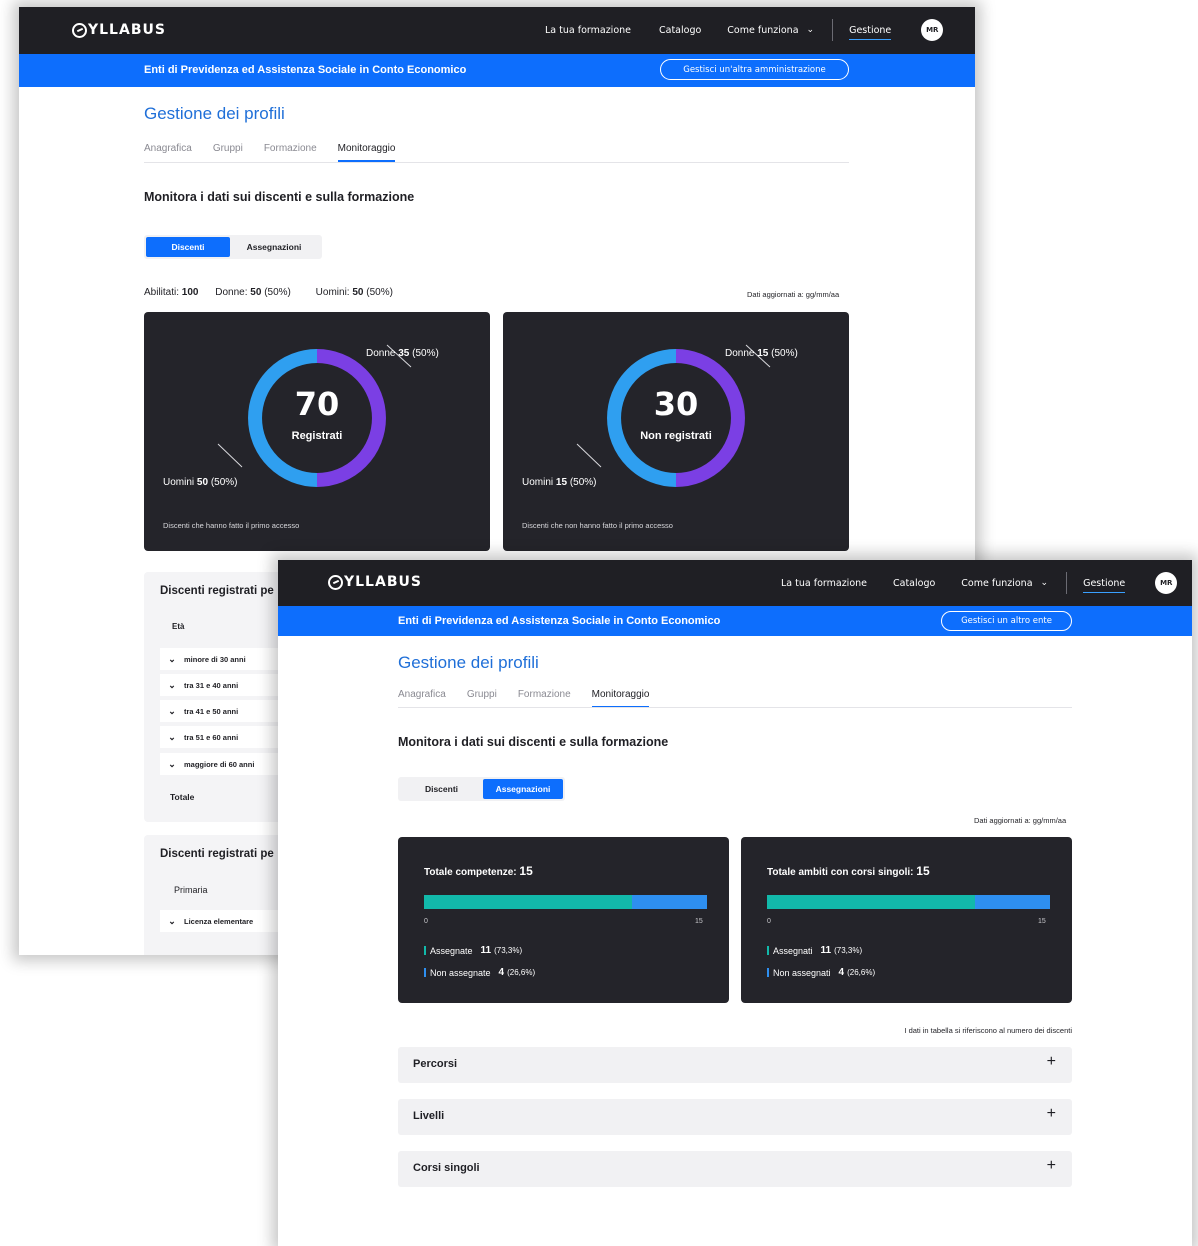 The image size is (1198, 1246). Describe the element at coordinates (496, 162) in the screenshot. I see `tabs-divider` at that location.